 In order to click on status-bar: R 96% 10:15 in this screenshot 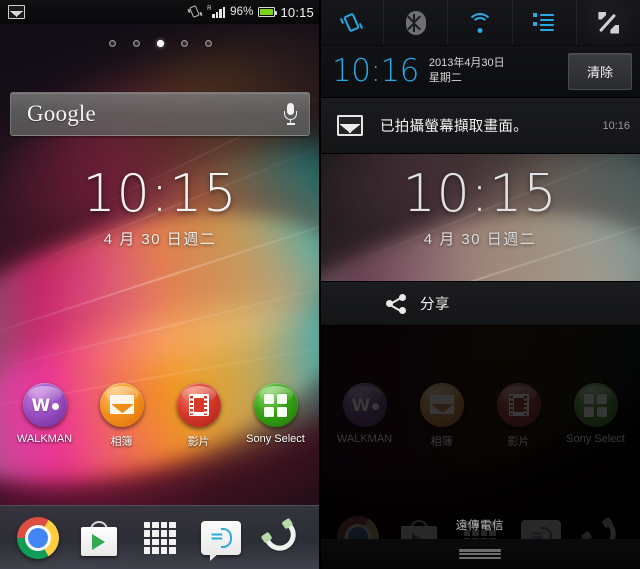, I will do `click(160, 12)`.